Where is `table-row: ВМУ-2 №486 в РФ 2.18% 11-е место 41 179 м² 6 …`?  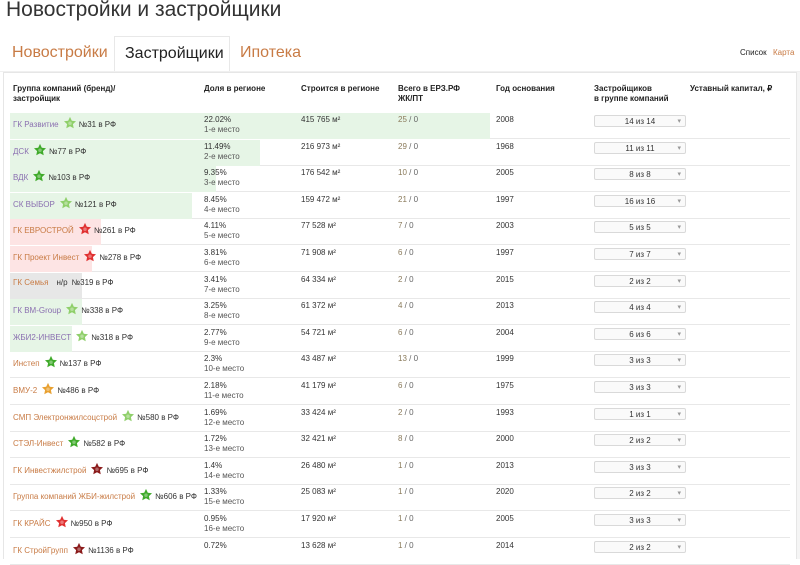
table-row: ВМУ-2 №486 в РФ 2.18% 11-е место 41 179 м² 6 … is located at coordinates (400, 392).